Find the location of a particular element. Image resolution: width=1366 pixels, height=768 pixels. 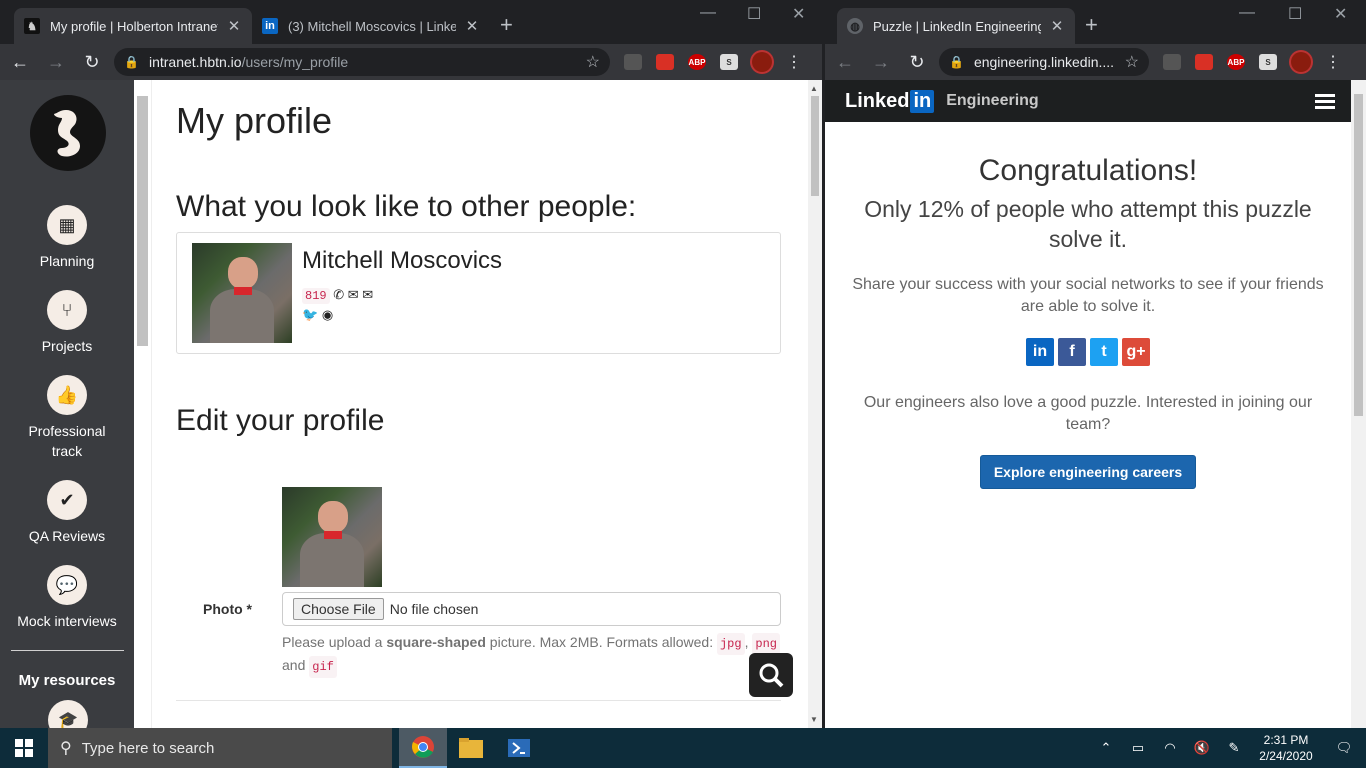

seahorse-icon is located at coordinates (67, 133).